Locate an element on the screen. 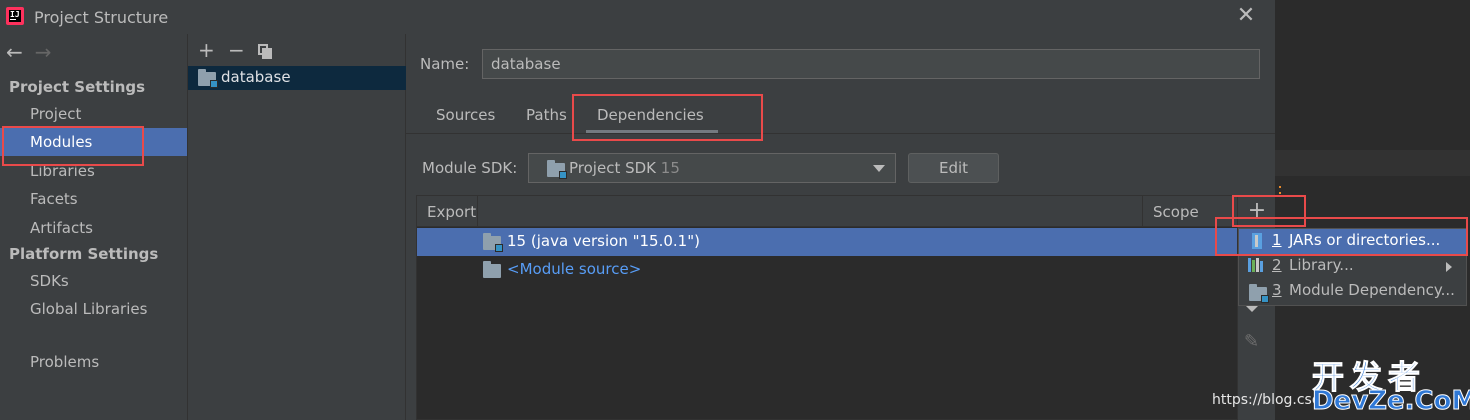  annotation-dependencies is located at coordinates (667, 117).